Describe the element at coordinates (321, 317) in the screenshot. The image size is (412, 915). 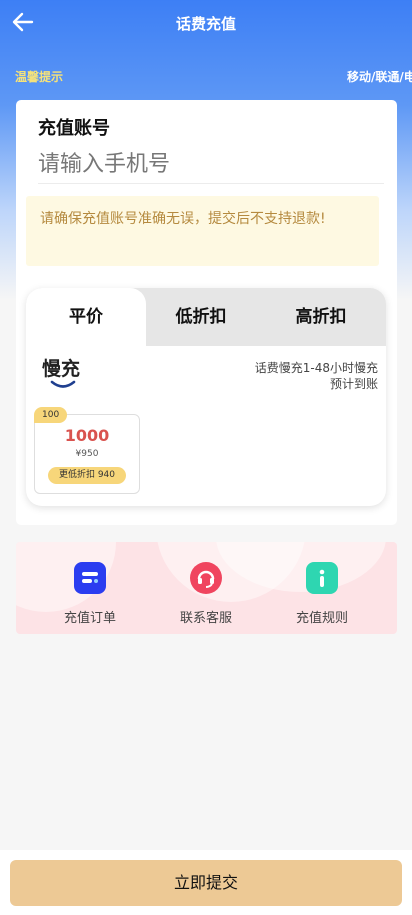
I see `tab-high-discount: 高折扣` at that location.